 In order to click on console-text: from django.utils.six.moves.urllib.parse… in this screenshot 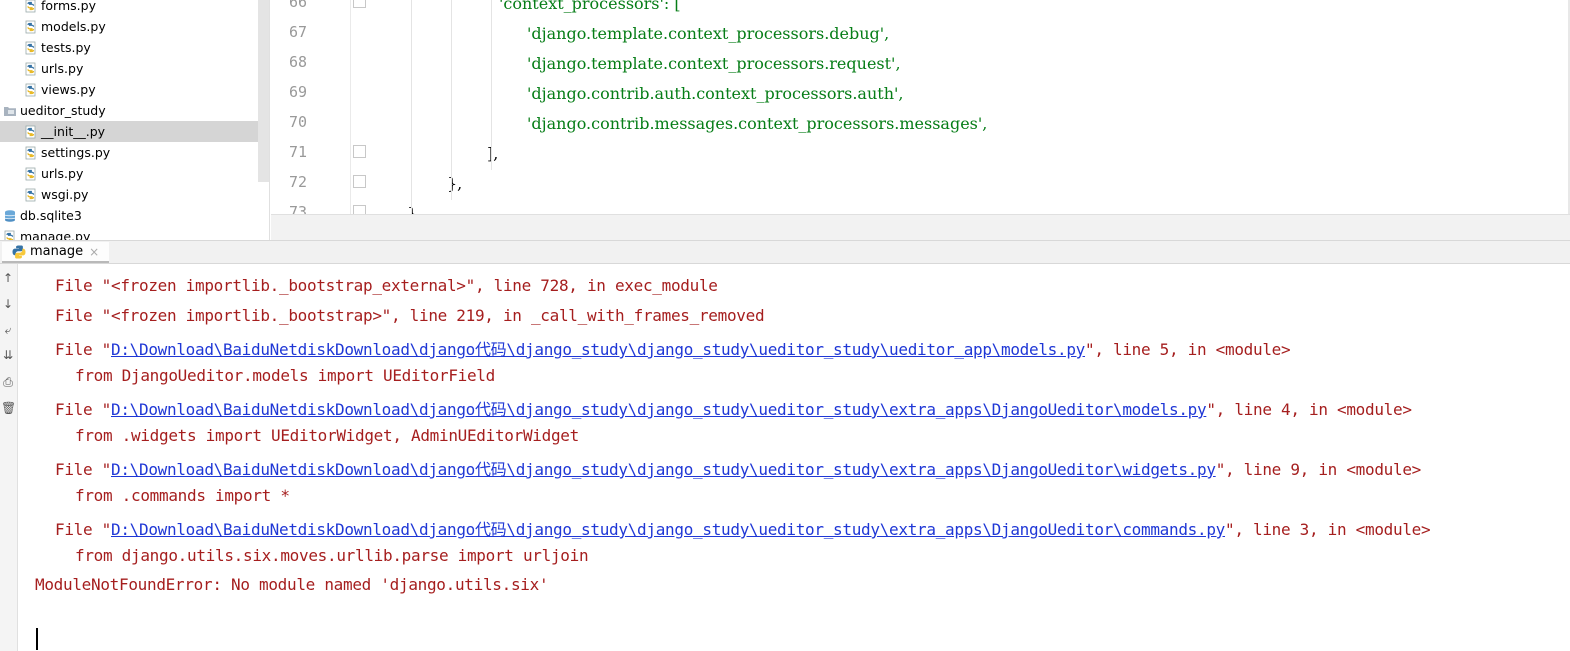, I will do `click(332, 555)`.